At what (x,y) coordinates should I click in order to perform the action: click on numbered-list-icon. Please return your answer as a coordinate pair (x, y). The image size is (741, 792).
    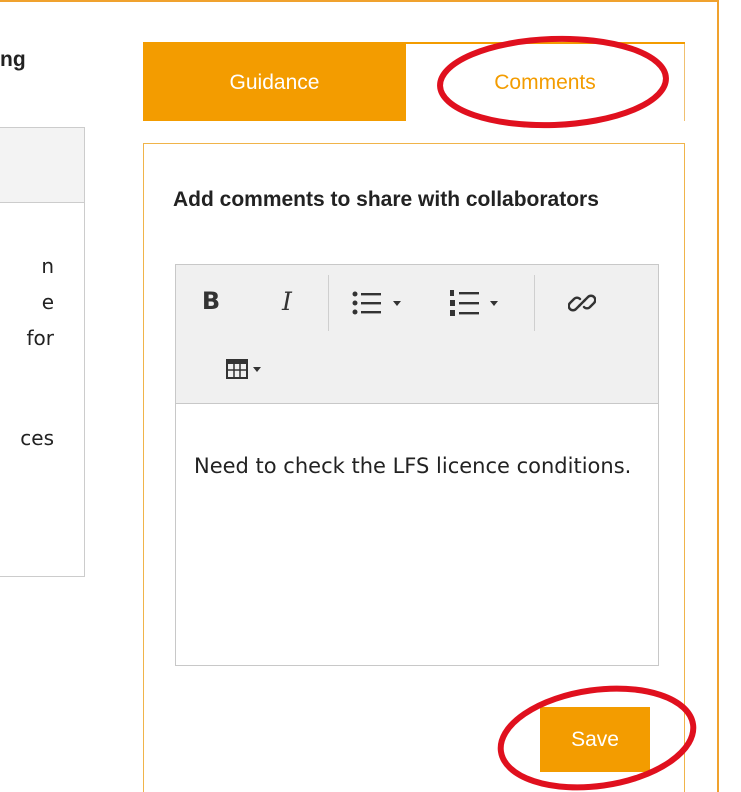
    Looking at the image, I should click on (464, 303).